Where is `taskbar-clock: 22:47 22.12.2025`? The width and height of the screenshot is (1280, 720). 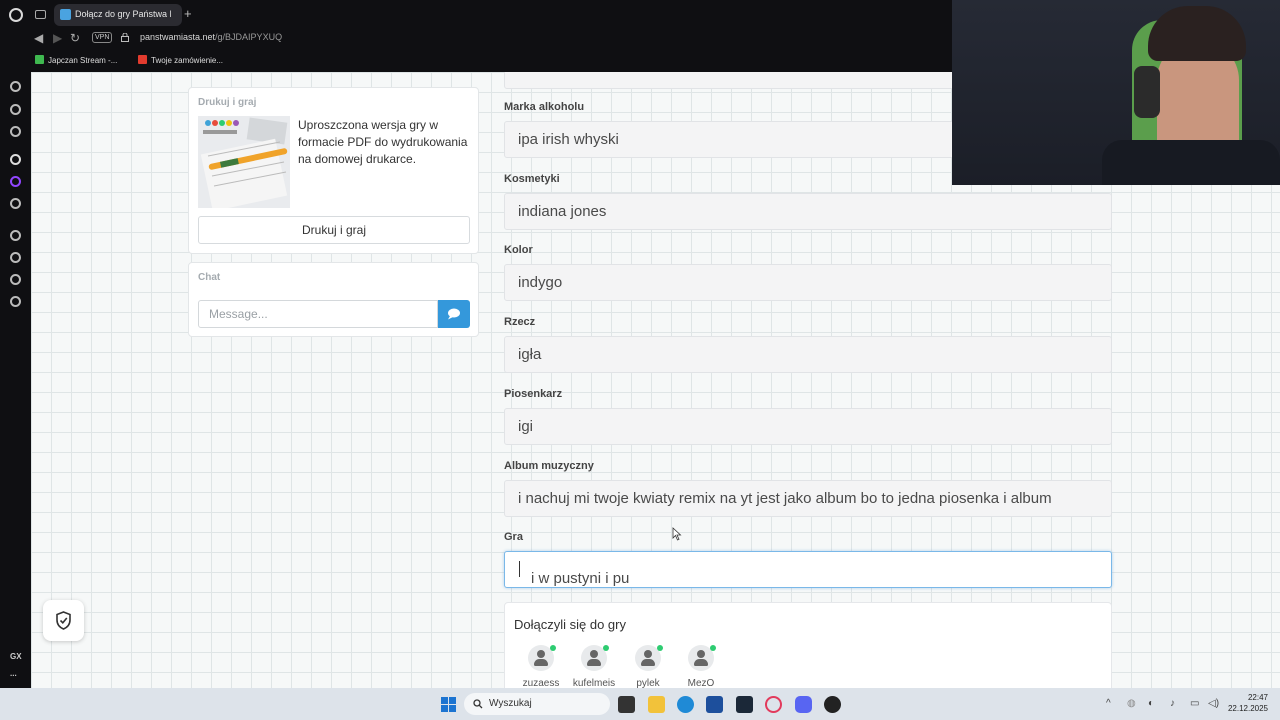 taskbar-clock: 22:47 22.12.2025 is located at coordinates (1246, 703).